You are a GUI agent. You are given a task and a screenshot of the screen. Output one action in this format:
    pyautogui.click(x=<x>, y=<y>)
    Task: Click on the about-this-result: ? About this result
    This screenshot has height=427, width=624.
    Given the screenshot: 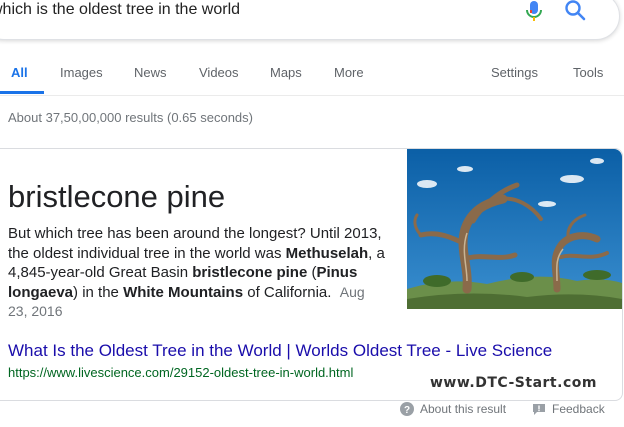 What is the action you would take?
    pyautogui.click(x=453, y=409)
    